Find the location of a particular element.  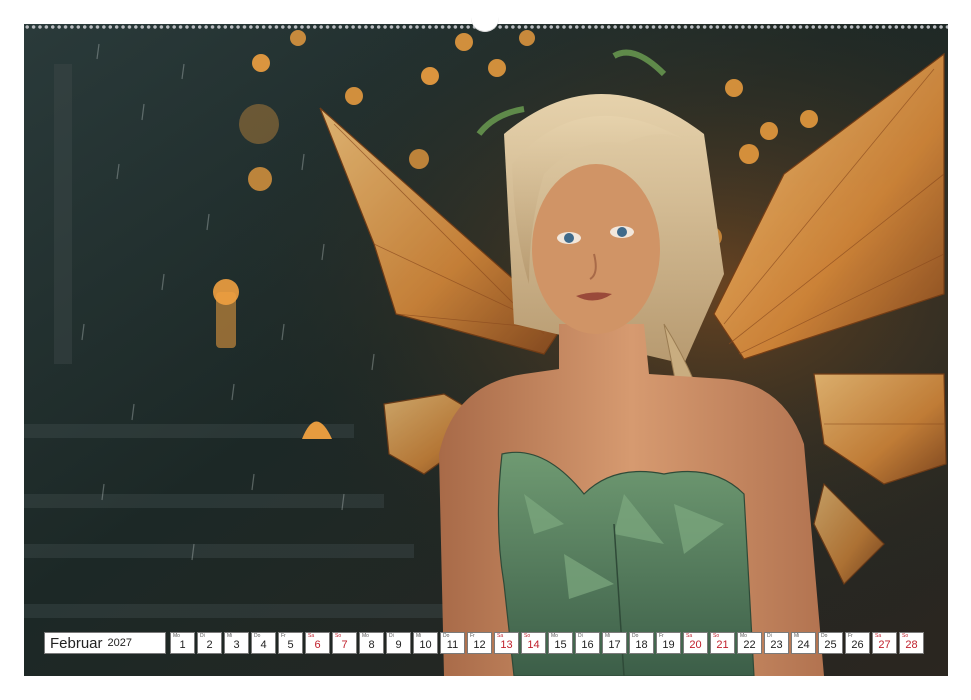

month-label-box: Februar 2027 is located at coordinates (105, 643).